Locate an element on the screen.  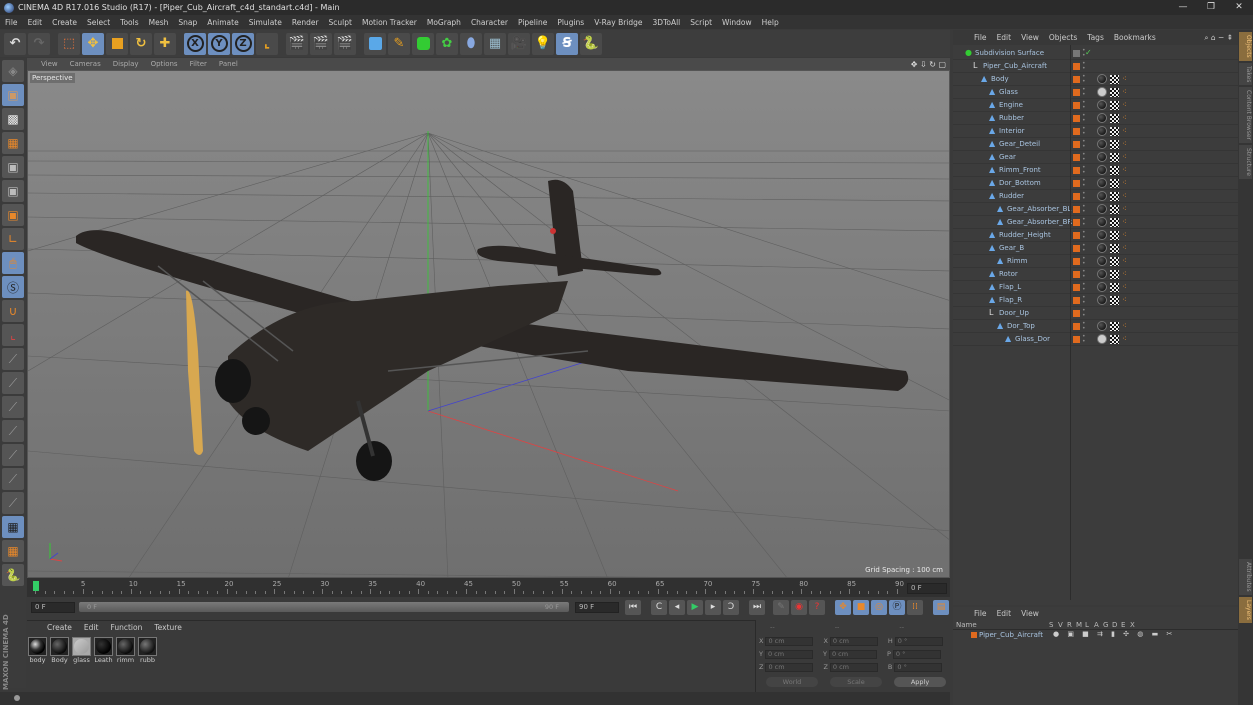
menu-mesh: Mesh is located at coordinates (159, 22).